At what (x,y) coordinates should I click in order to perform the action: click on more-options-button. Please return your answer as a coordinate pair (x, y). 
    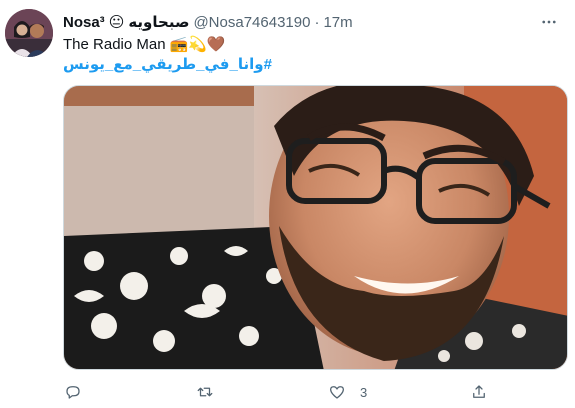
    Looking at the image, I should click on (549, 22).